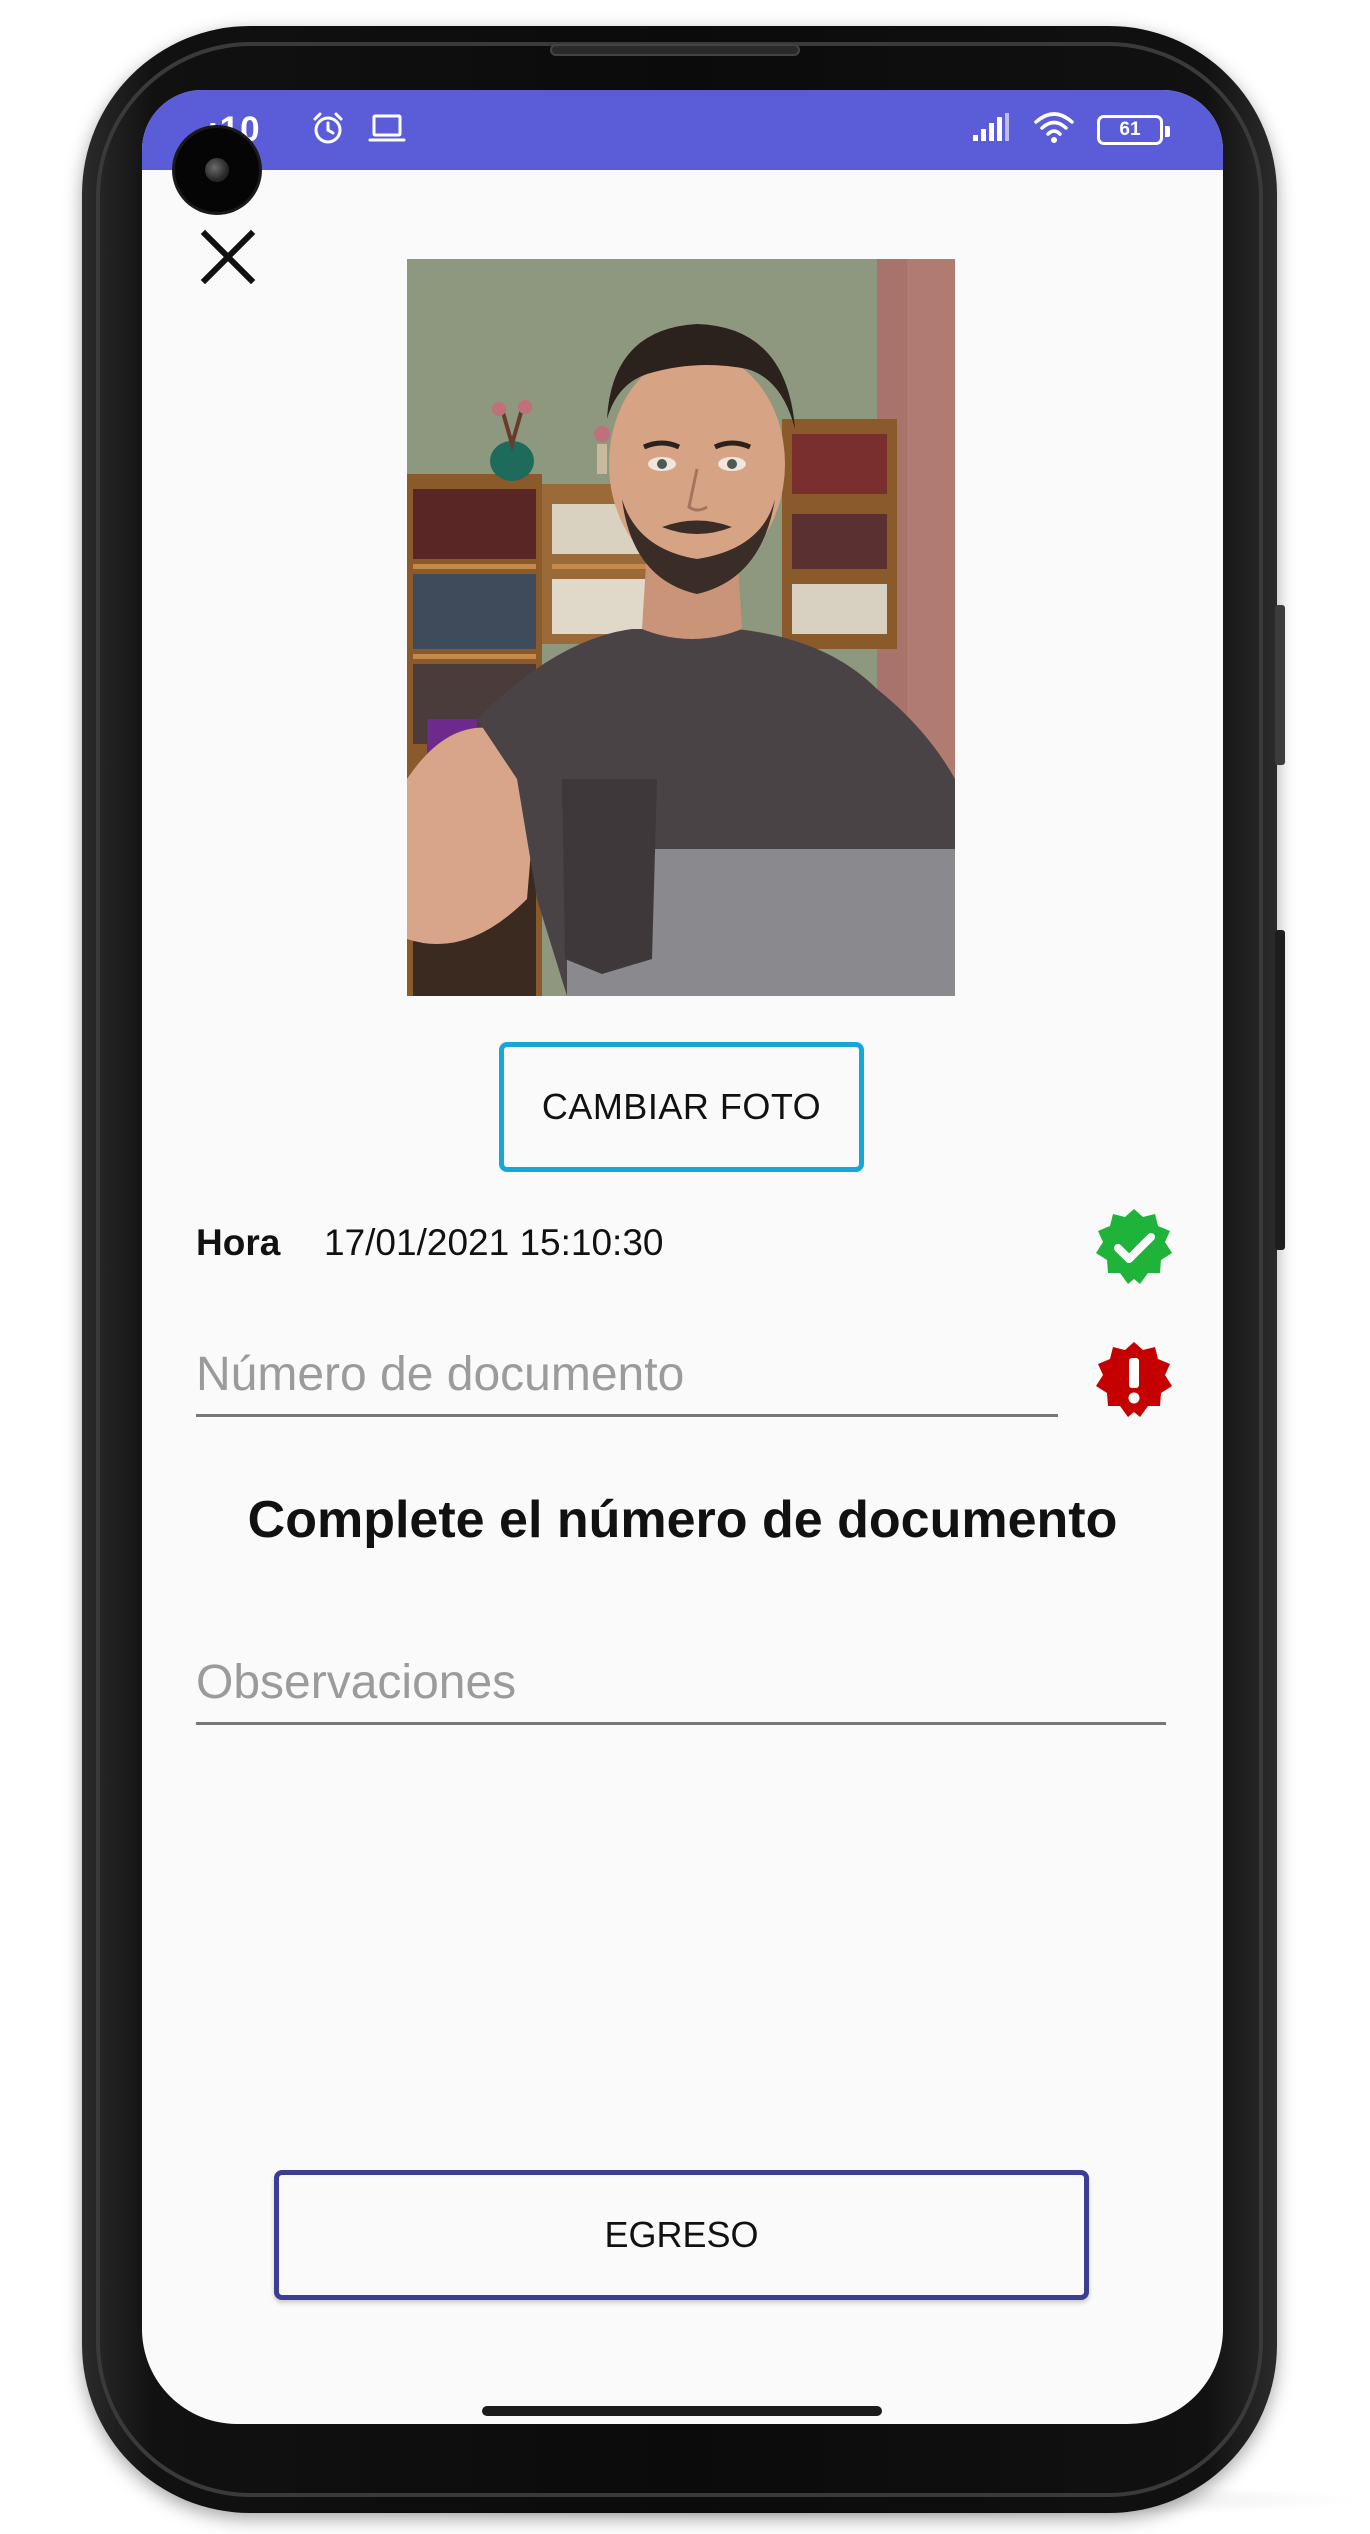 The width and height of the screenshot is (1370, 2534). Describe the element at coordinates (356, 1682) in the screenshot. I see `observations-placeholder: Observaciones` at that location.